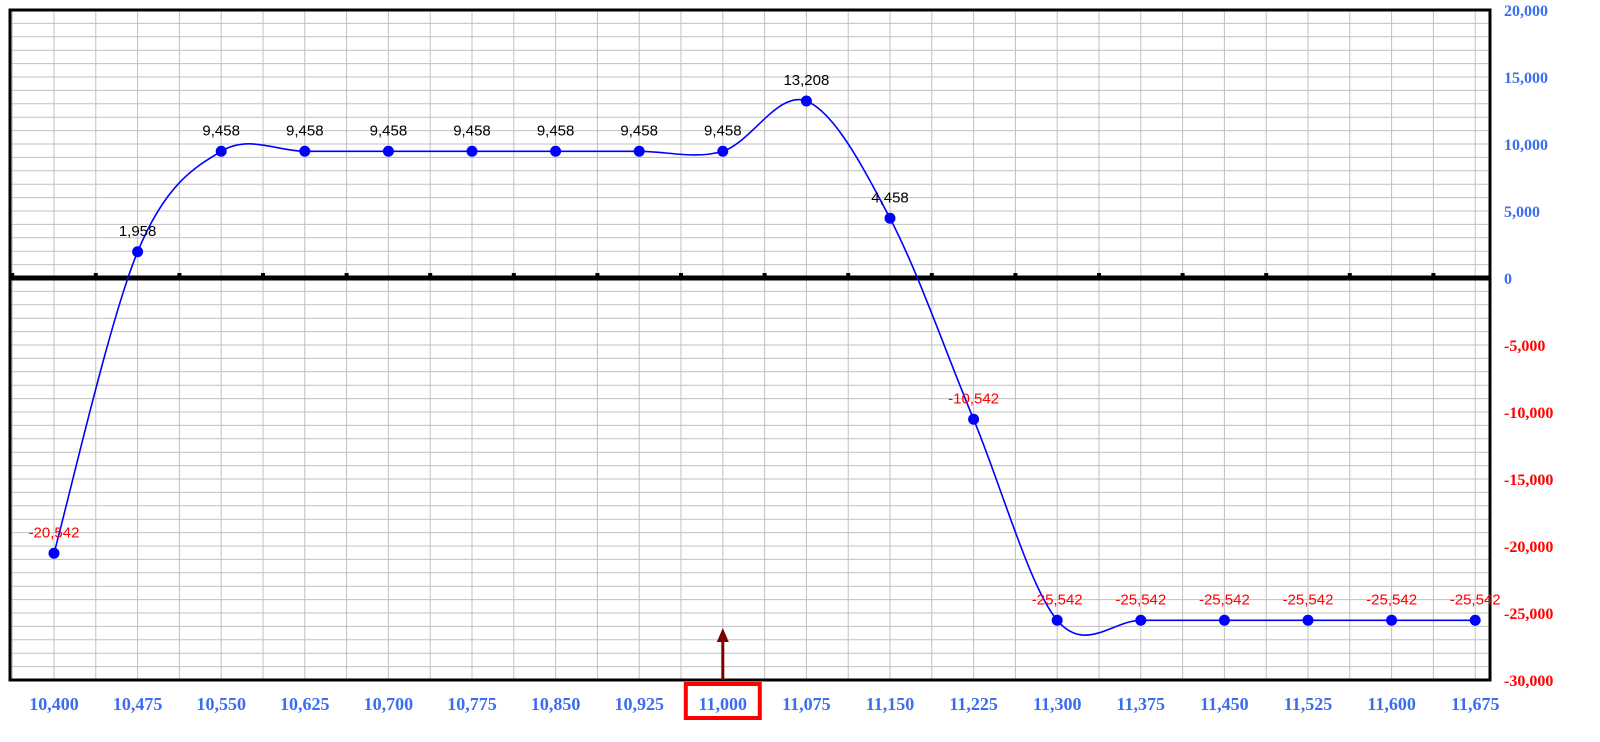  I want to click on x-tick-label: 11,225, so click(973, 704).